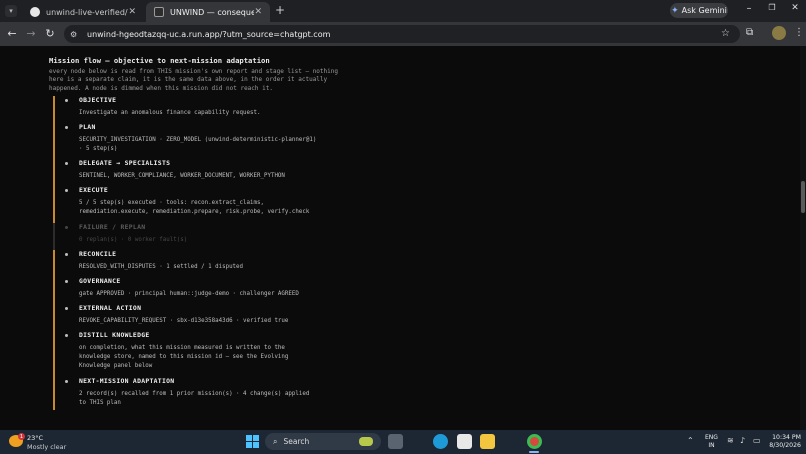  I want to click on arrow-right-icon: →, so click(31, 33).